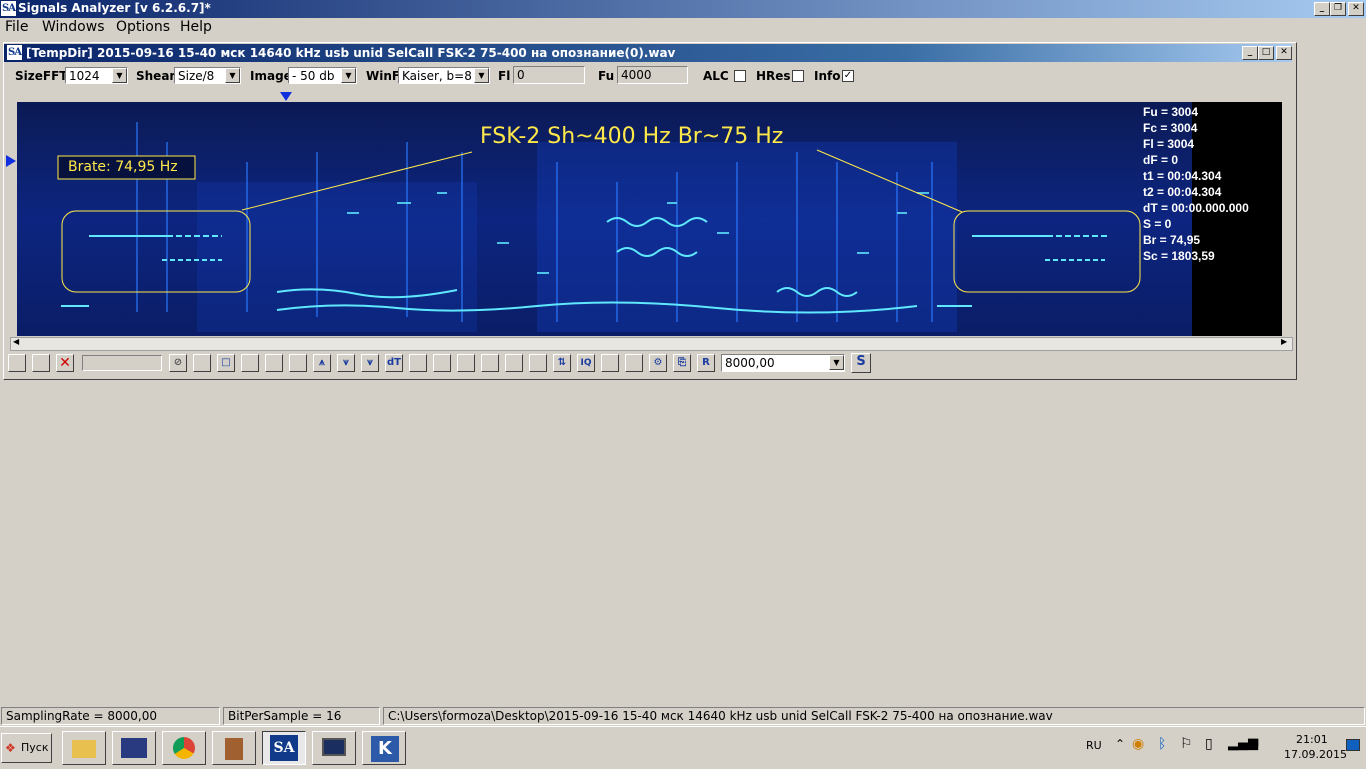 The height and width of the screenshot is (769, 1366). Describe the element at coordinates (84, 748) in the screenshot. I see `explorer-task-icon` at that location.